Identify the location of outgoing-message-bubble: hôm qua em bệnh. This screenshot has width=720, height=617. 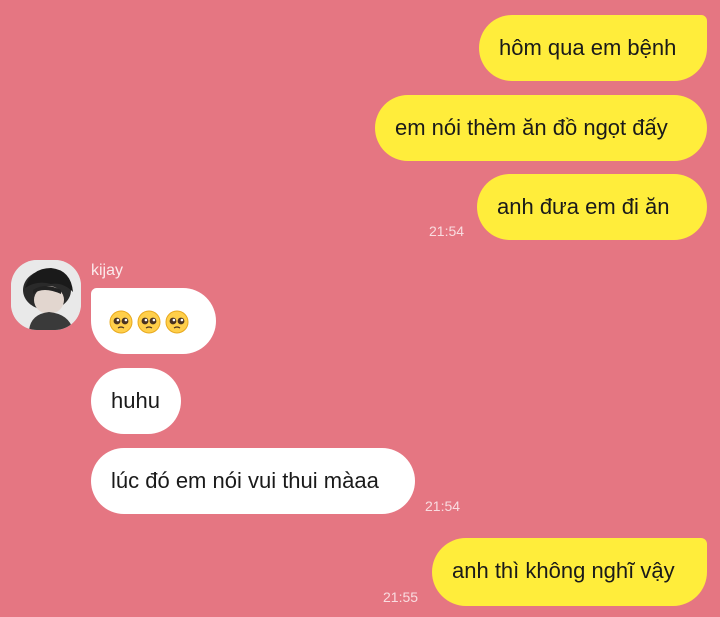
(593, 48).